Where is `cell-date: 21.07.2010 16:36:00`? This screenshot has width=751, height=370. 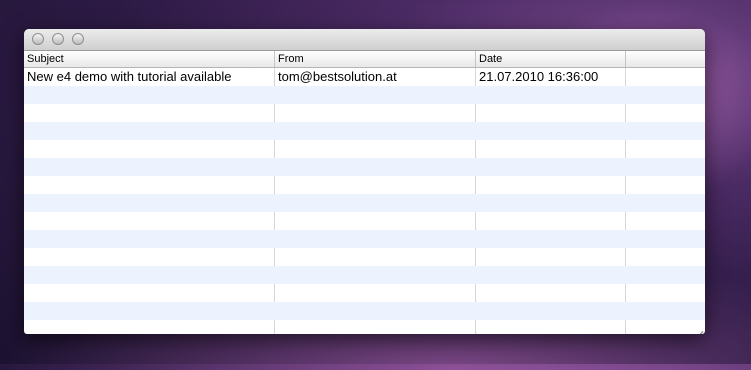
cell-date: 21.07.2010 16:36:00 is located at coordinates (539, 76).